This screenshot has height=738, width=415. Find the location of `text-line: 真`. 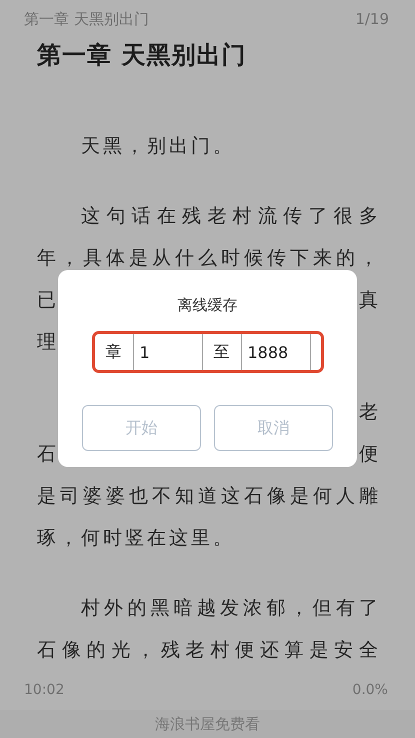

text-line: 真 is located at coordinates (368, 300).